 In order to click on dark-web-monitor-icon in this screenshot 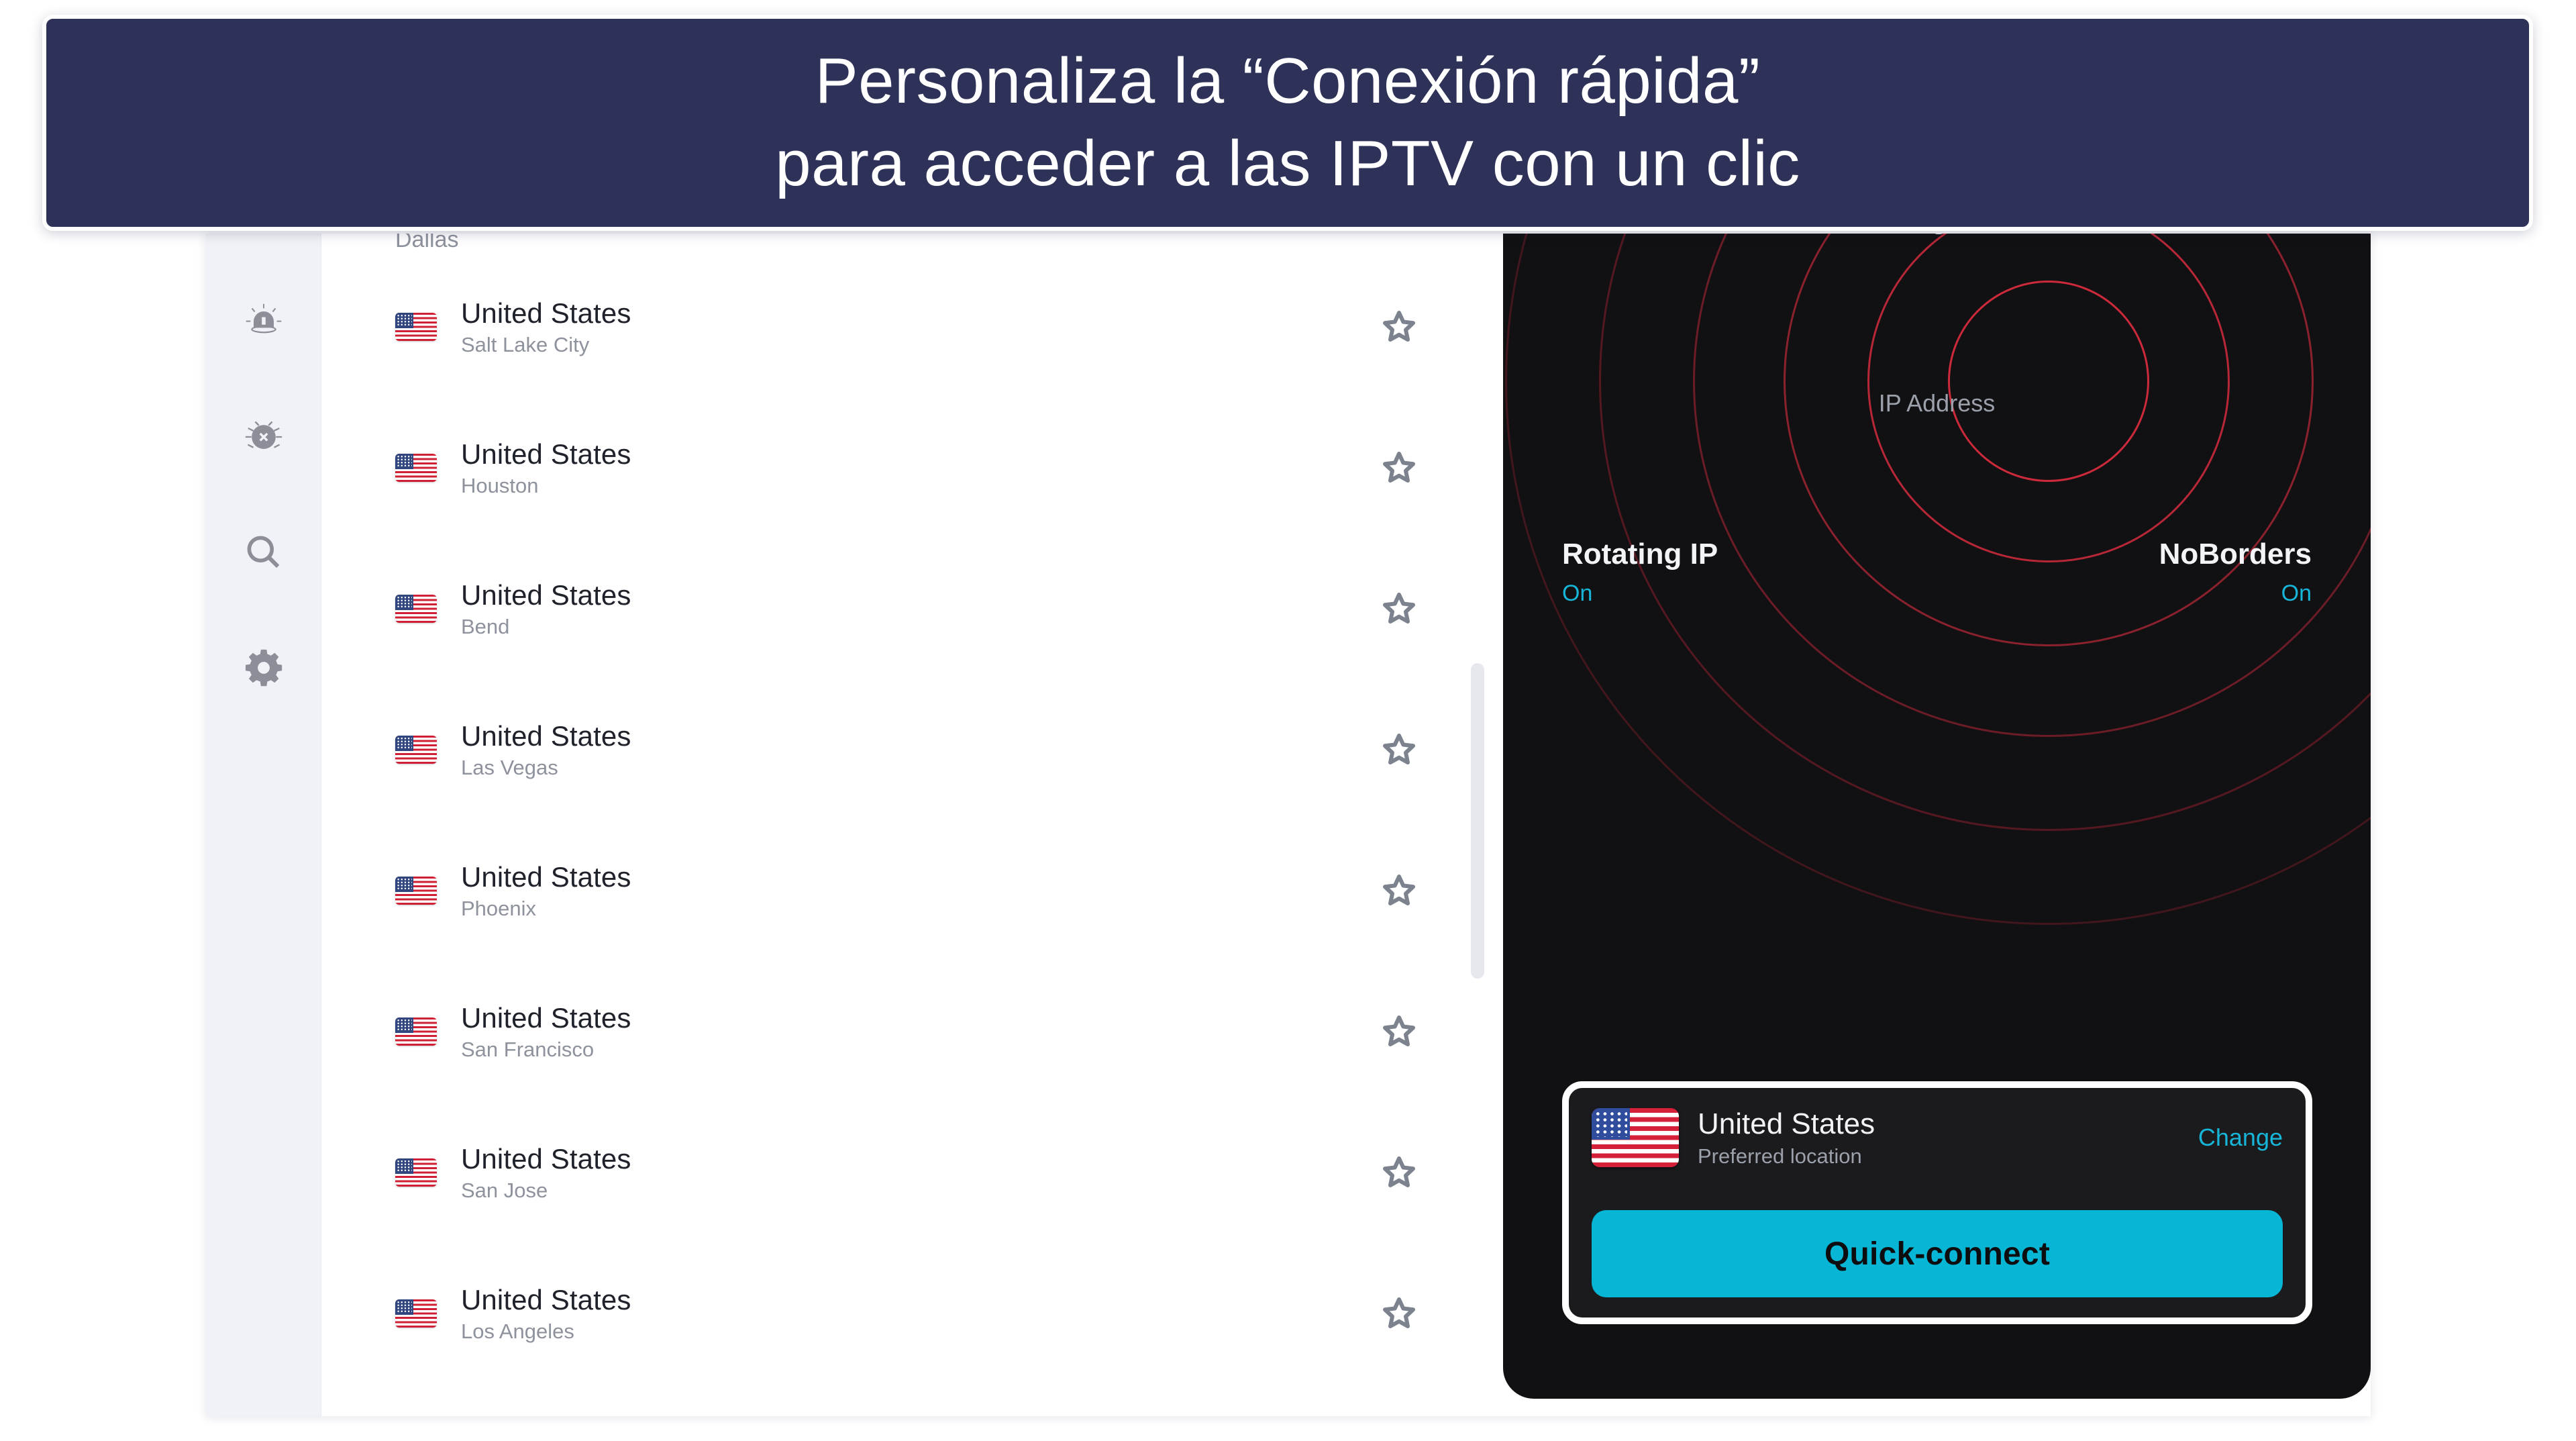, I will do `click(264, 554)`.